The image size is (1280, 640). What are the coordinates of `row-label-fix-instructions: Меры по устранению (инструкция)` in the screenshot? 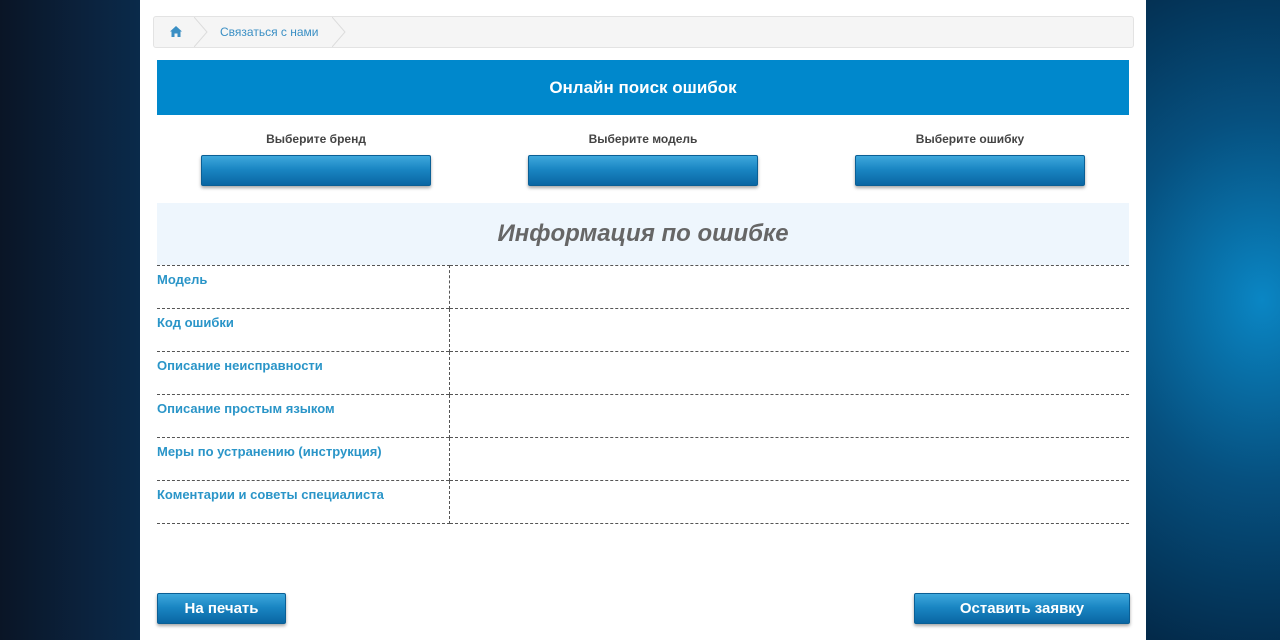 It's located at (303, 459).